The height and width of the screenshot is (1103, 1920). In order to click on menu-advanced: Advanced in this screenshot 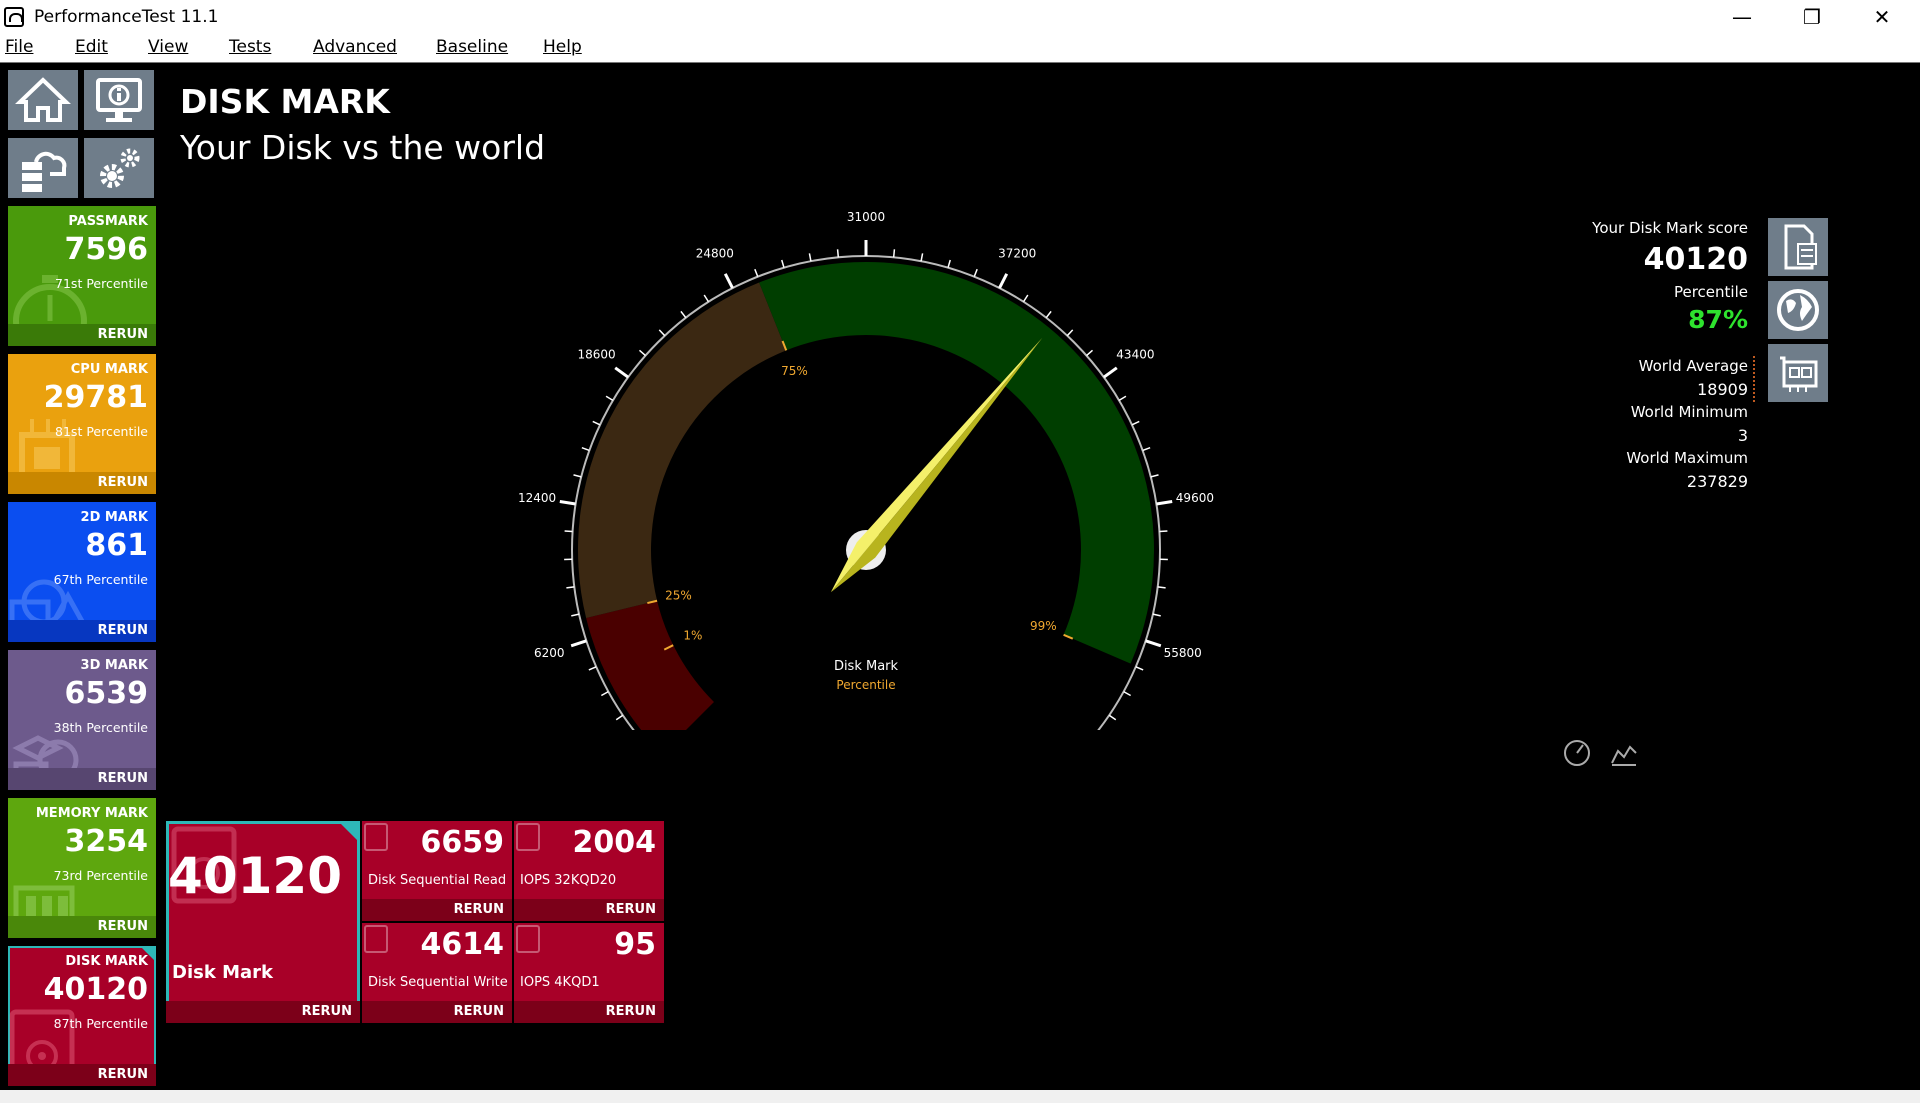, I will do `click(355, 47)`.